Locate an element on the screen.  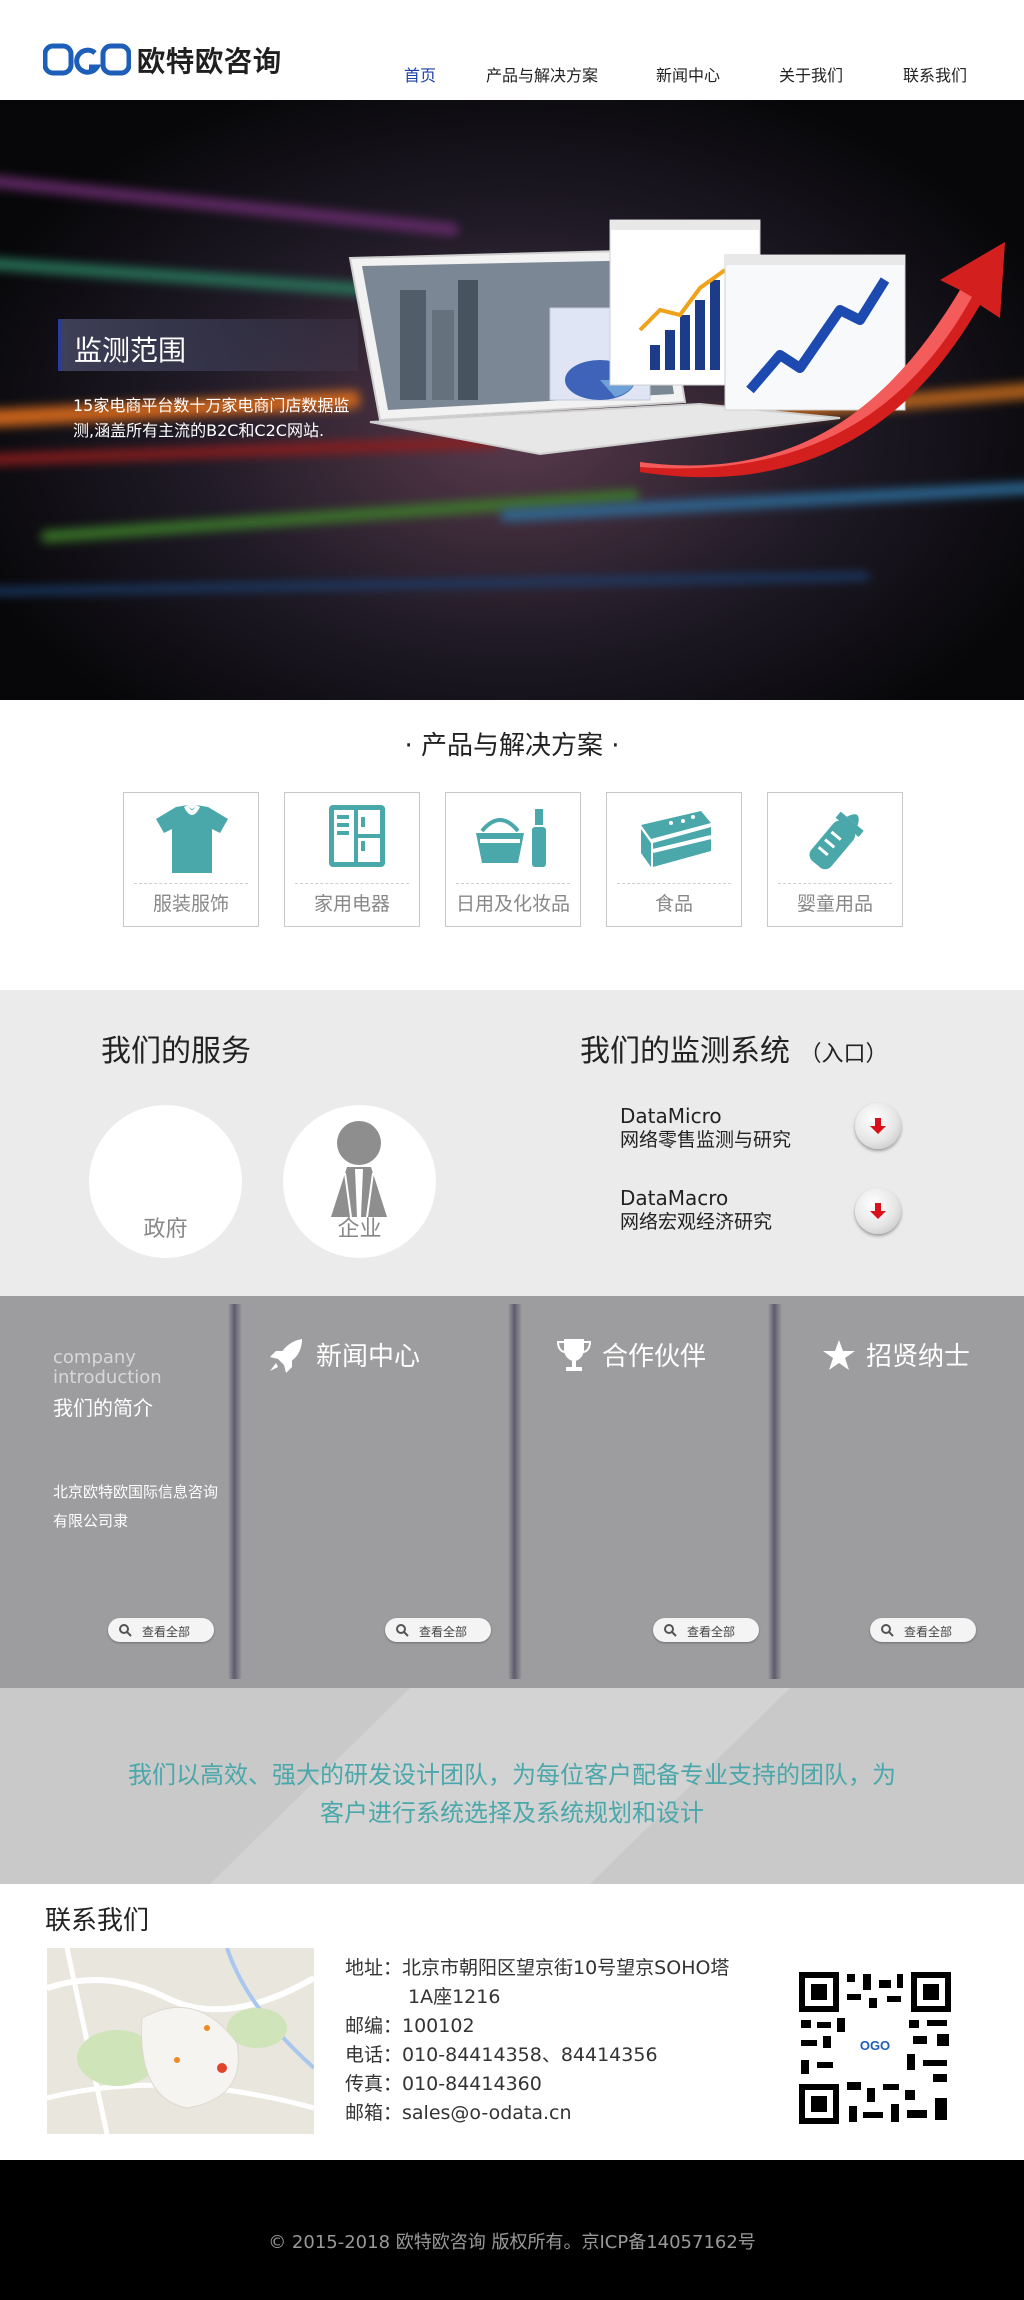
laptop-chart-illustration is located at coordinates (676, 348).